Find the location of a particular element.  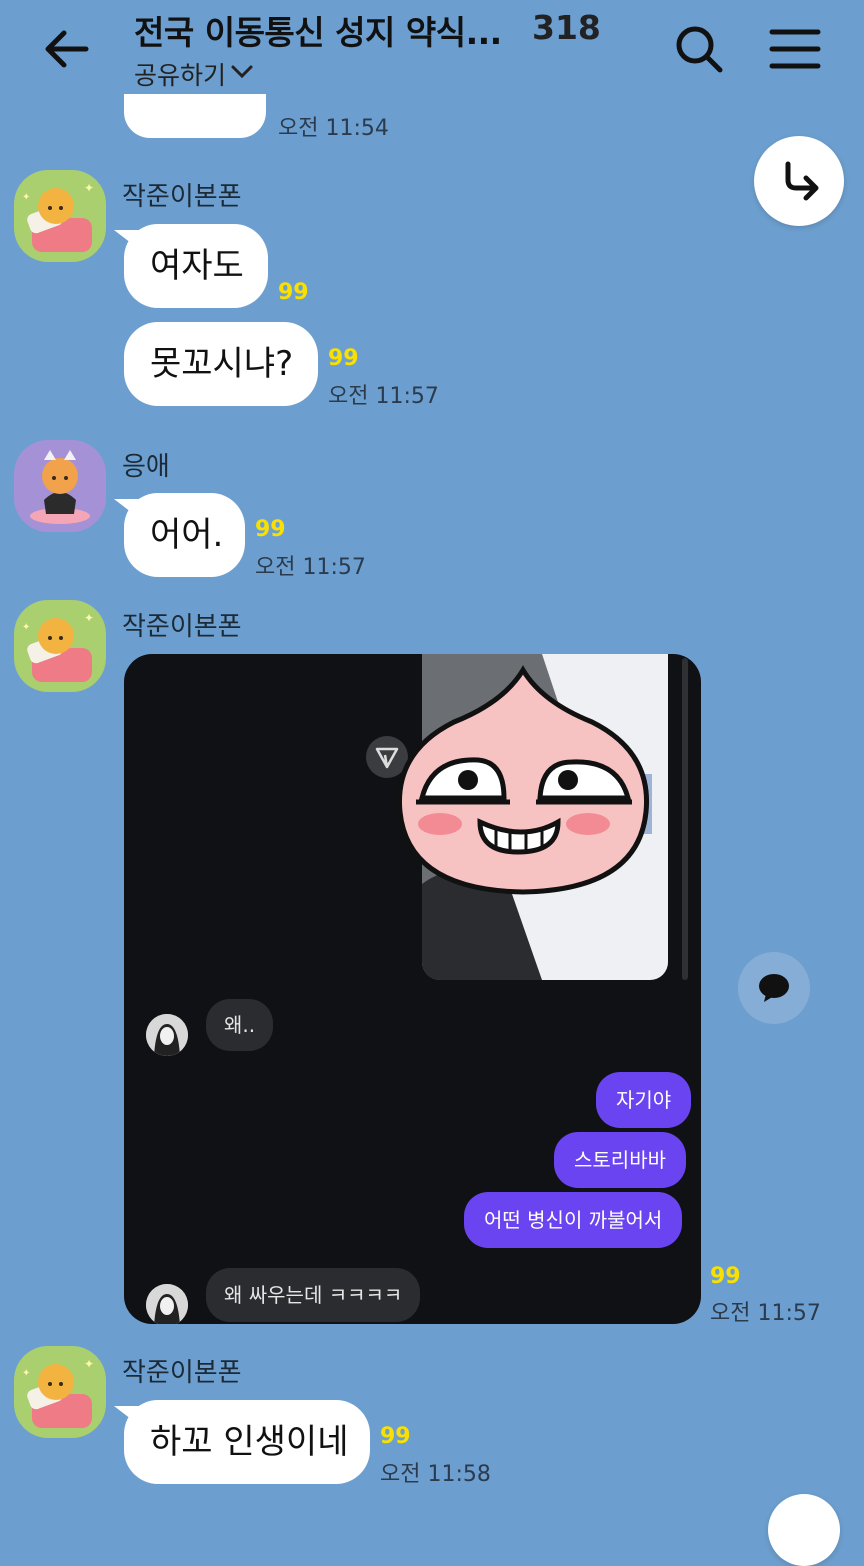

member-count: 318 is located at coordinates (566, 27).